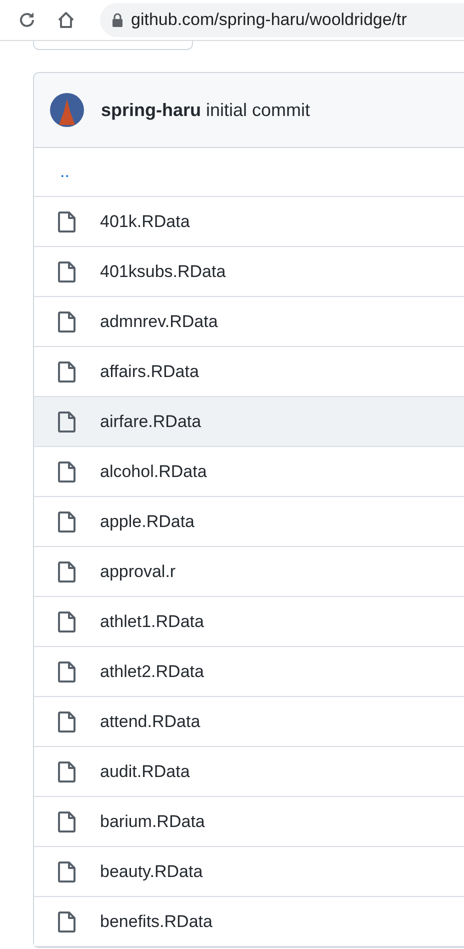 This screenshot has width=464, height=949. What do you see at coordinates (163, 271) in the screenshot?
I see `file-name: 401ksubs.RData` at bounding box center [163, 271].